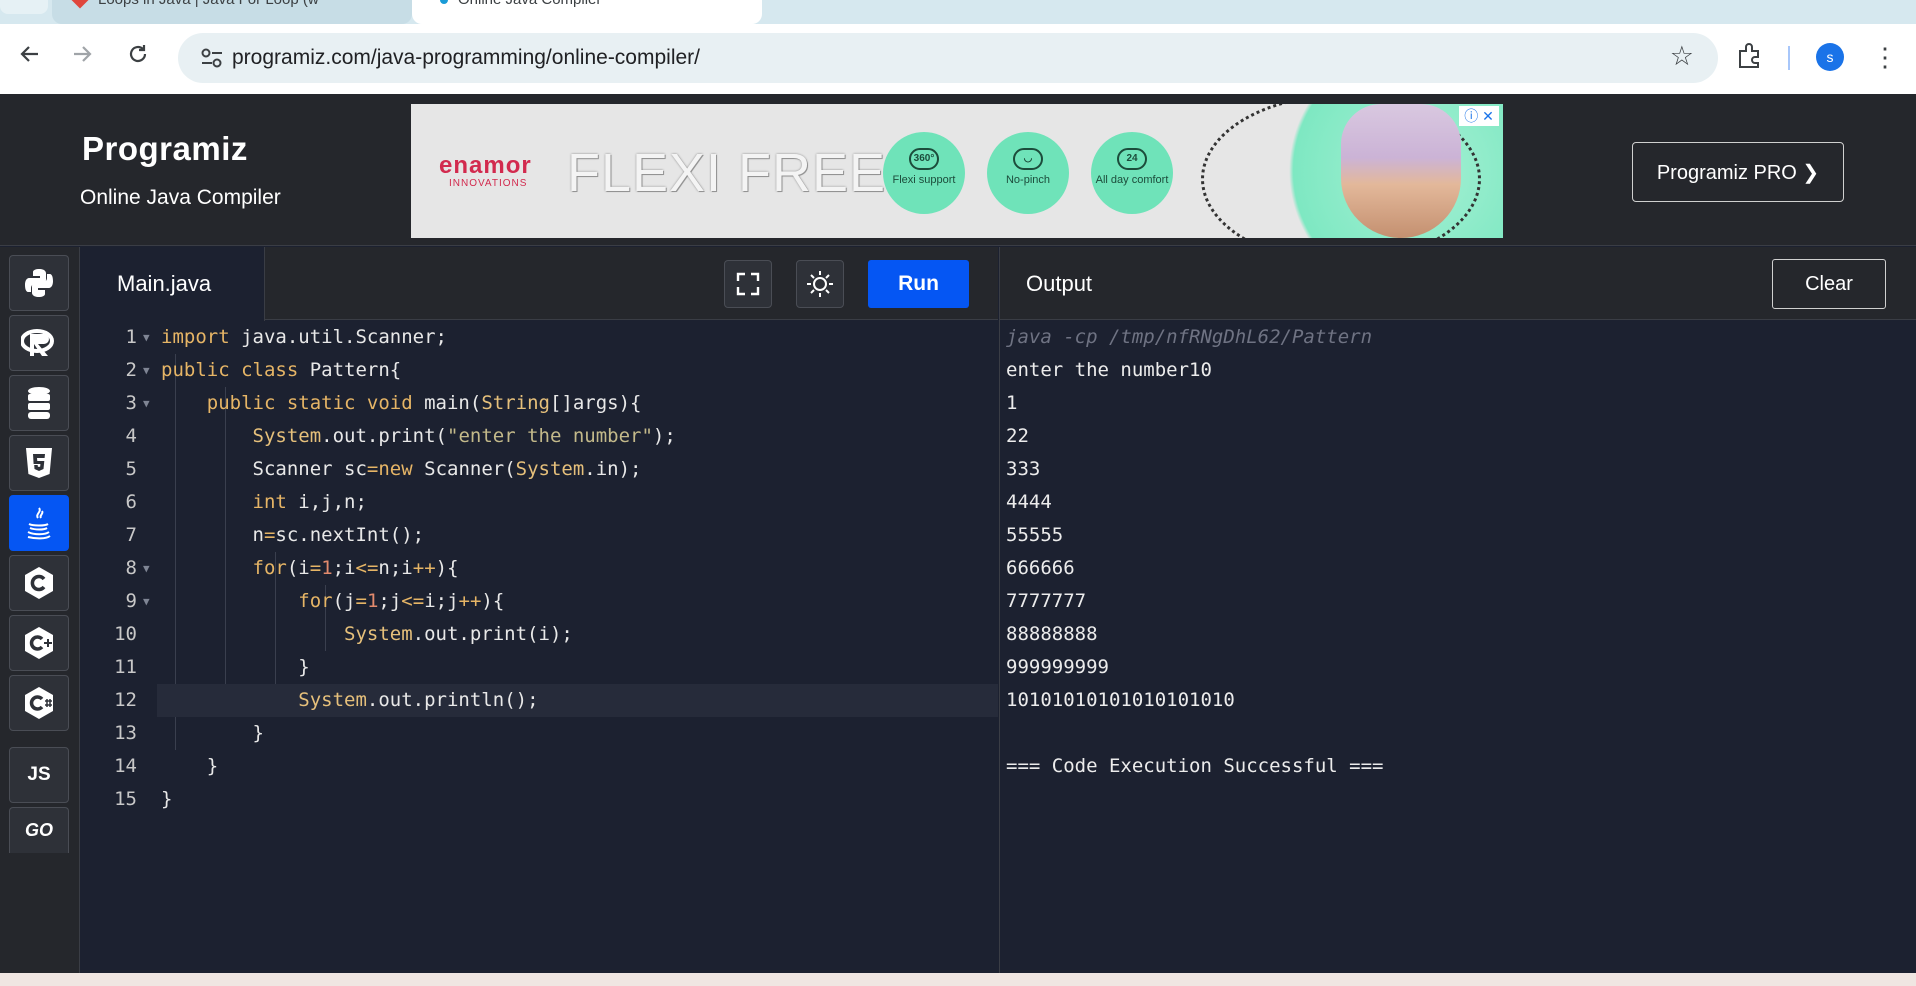  I want to click on sql-icon, so click(39, 403).